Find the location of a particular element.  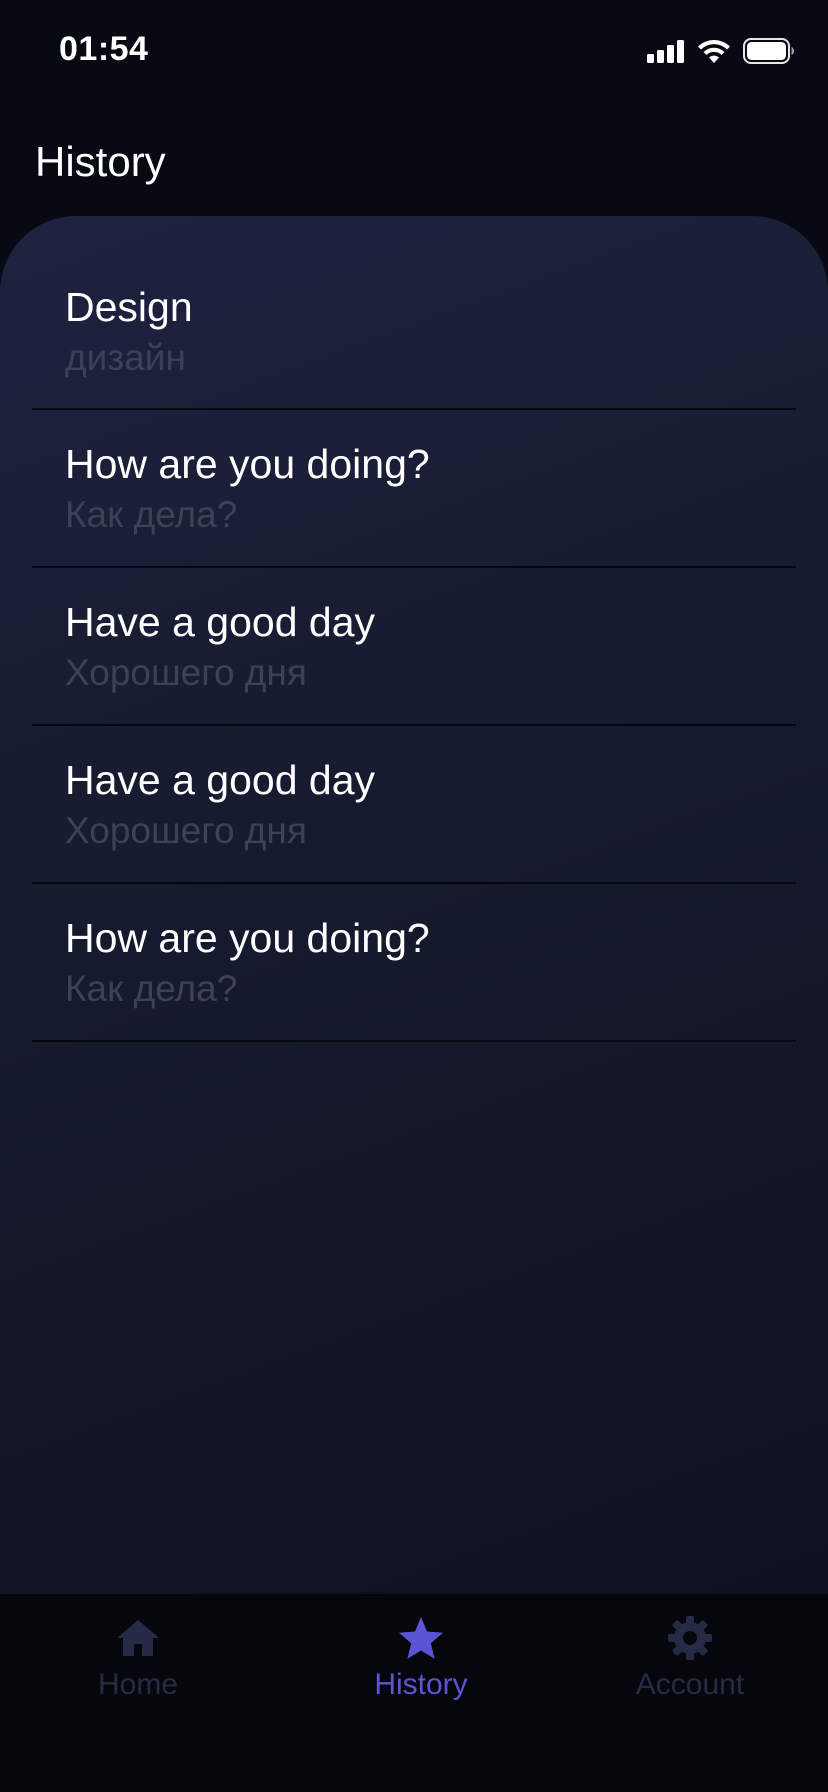

nav-tab-home-label: Home is located at coordinates (138, 1684).